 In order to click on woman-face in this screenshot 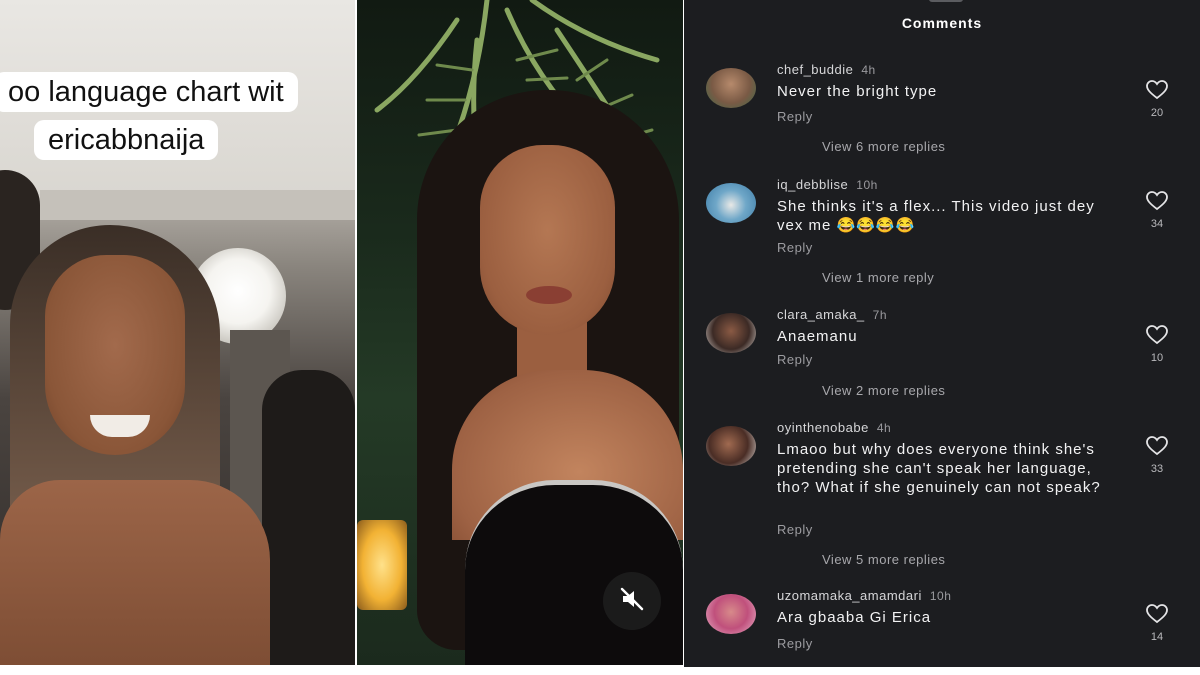, I will do `click(547, 240)`.